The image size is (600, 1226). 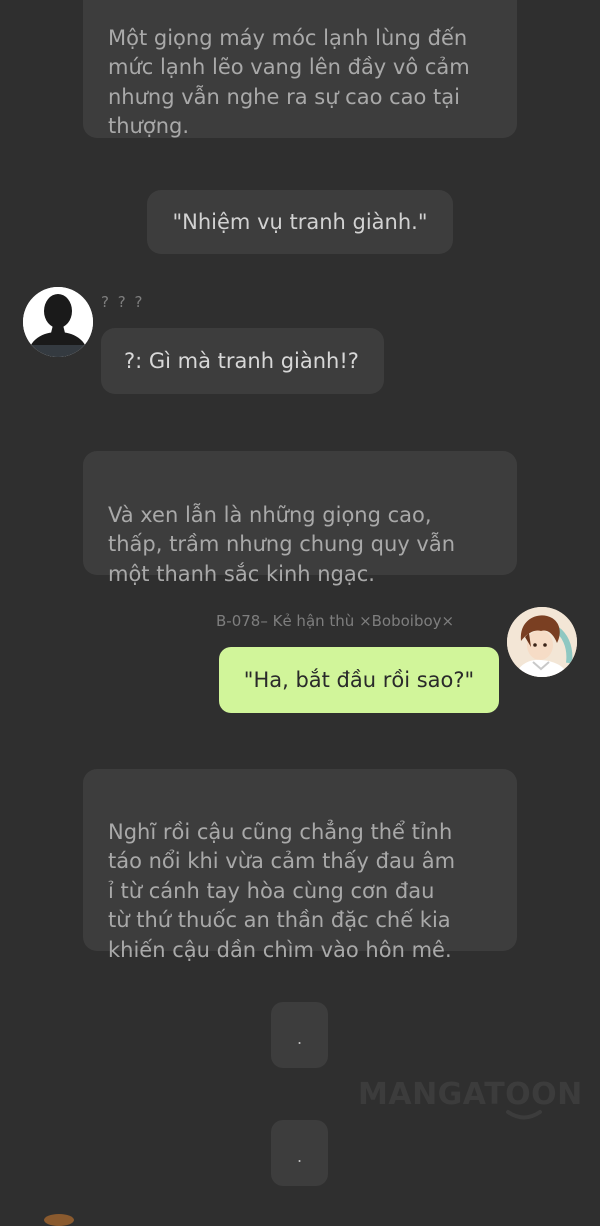 I want to click on next-avatar-partial, so click(x=59, y=1220).